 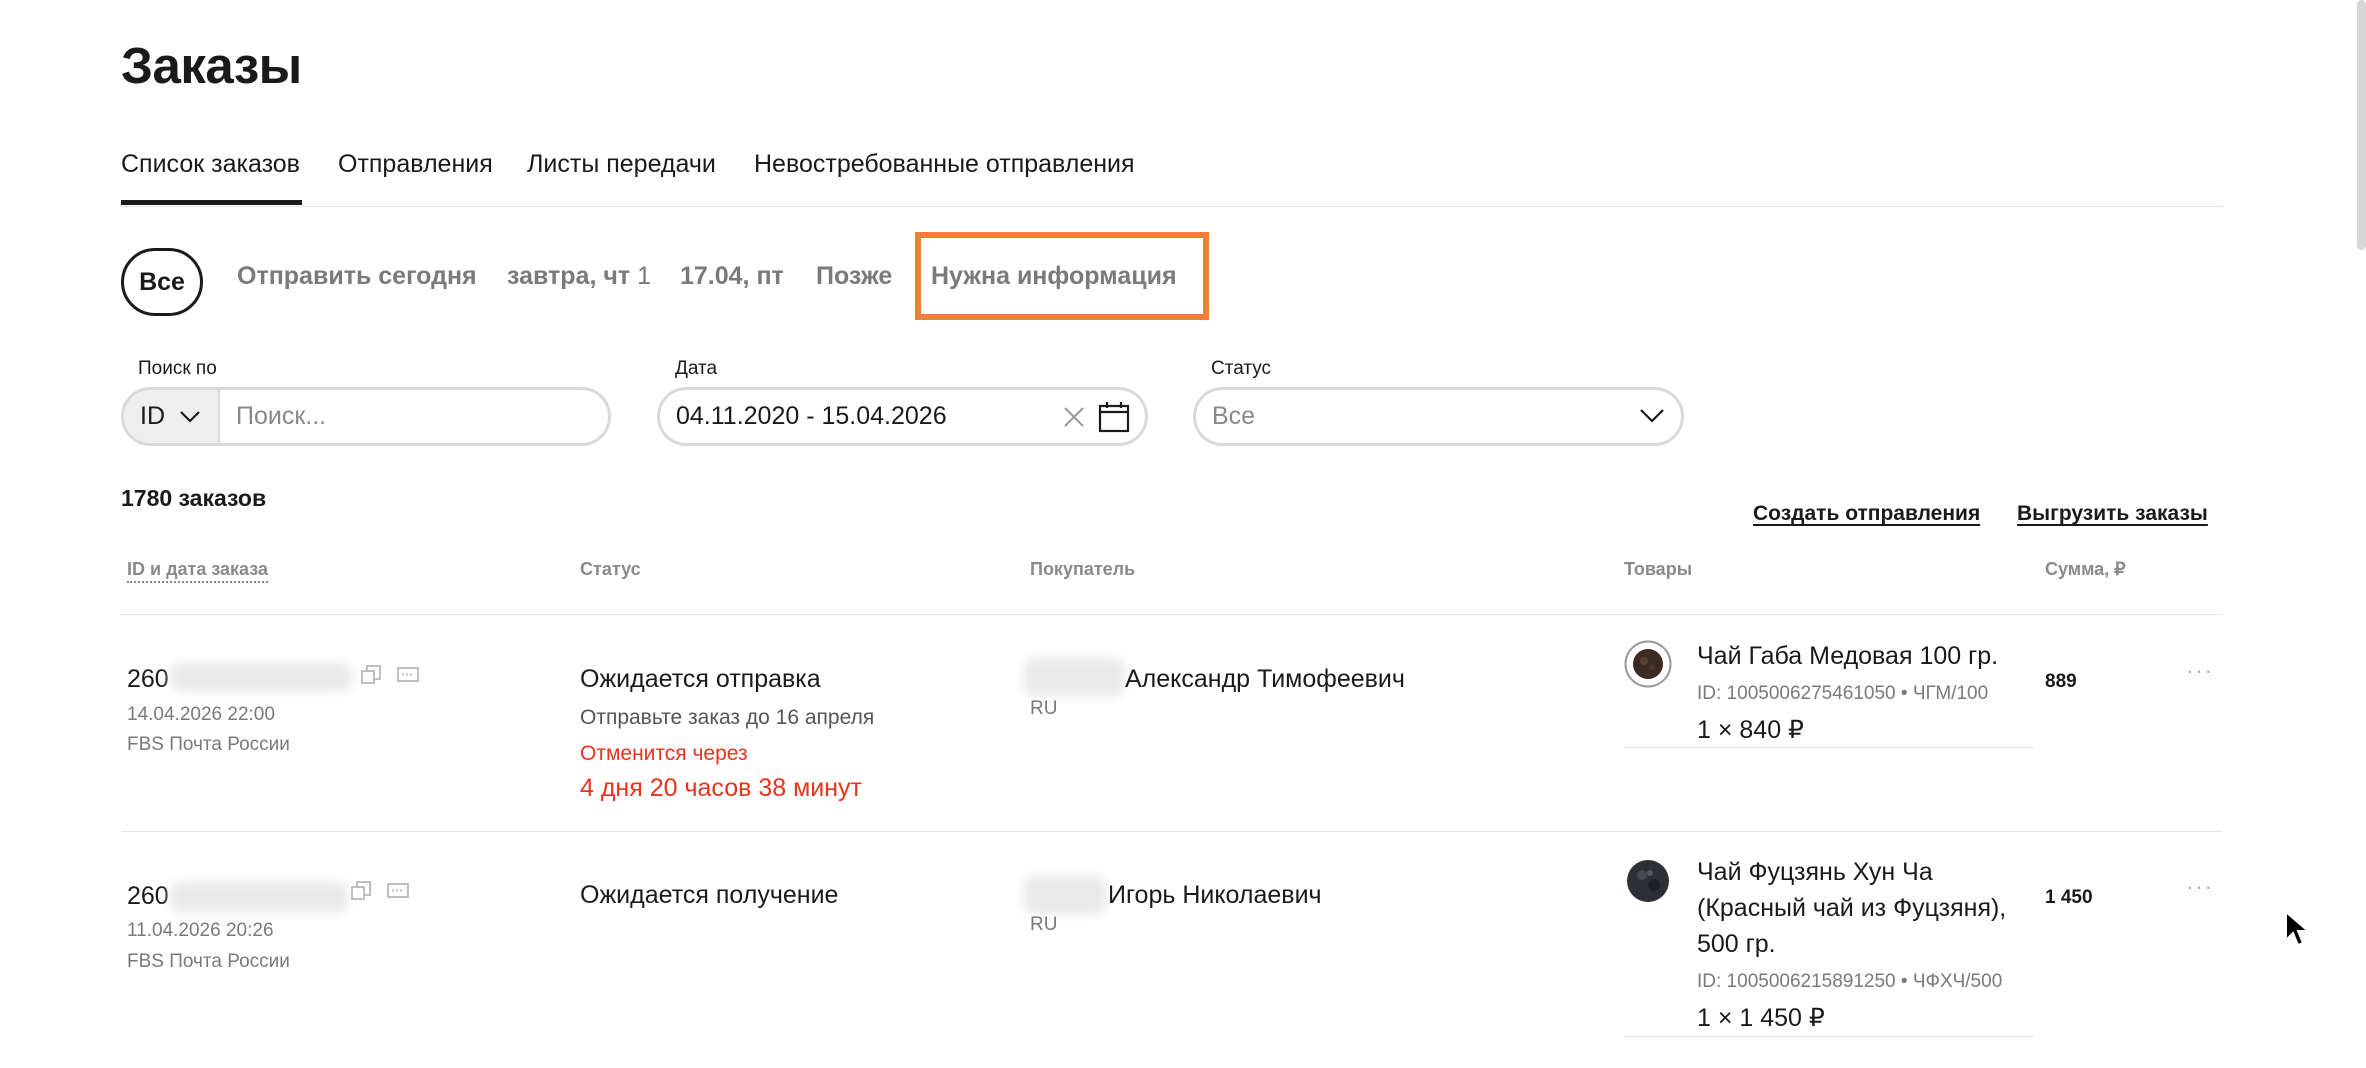 I want to click on chip-all-label: Все, so click(x=162, y=281).